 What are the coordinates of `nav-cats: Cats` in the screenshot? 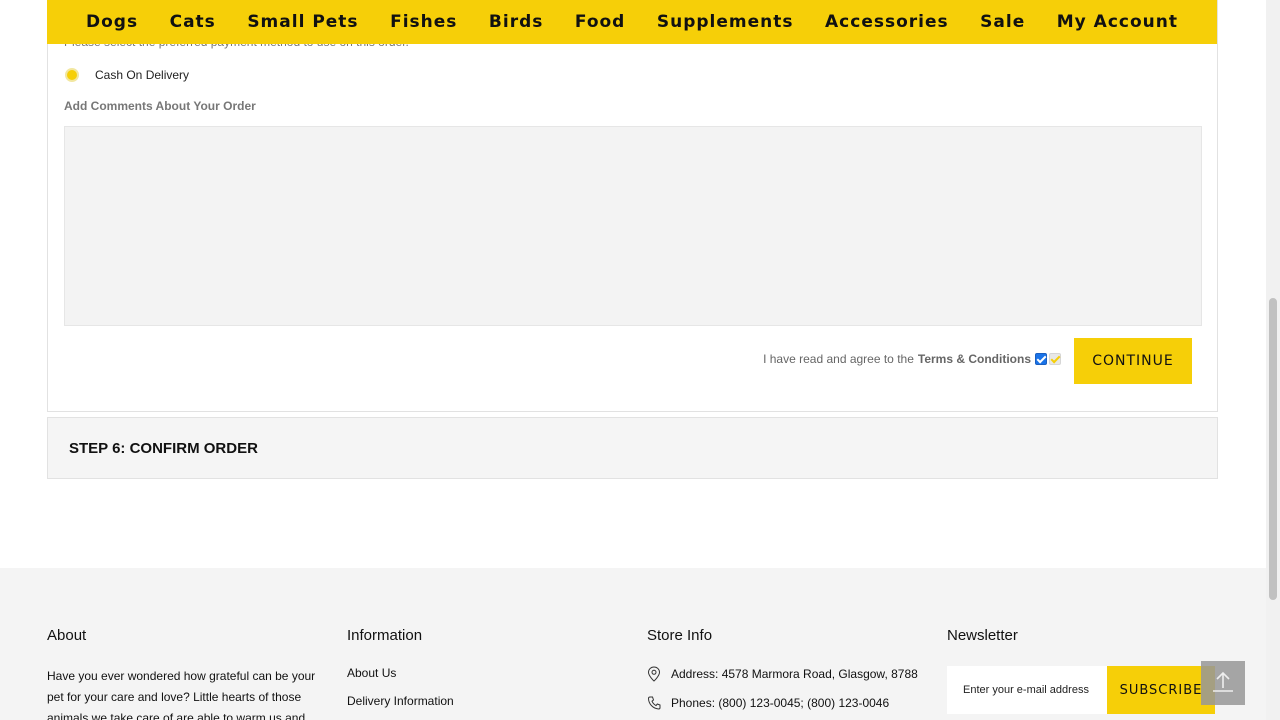 It's located at (193, 22).